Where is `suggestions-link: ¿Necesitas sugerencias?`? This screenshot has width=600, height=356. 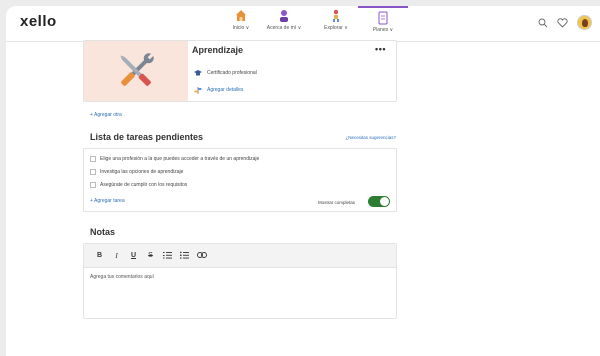 suggestions-link: ¿Necesitas sugerencias? is located at coordinates (370, 137).